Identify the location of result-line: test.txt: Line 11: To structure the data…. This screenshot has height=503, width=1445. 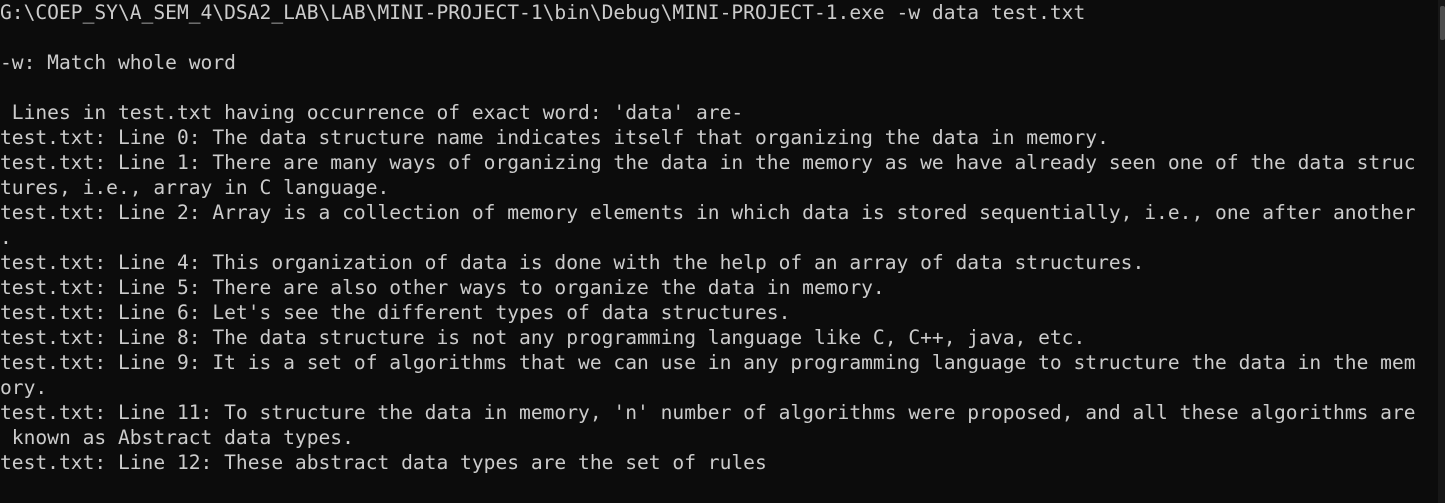
(708, 412).